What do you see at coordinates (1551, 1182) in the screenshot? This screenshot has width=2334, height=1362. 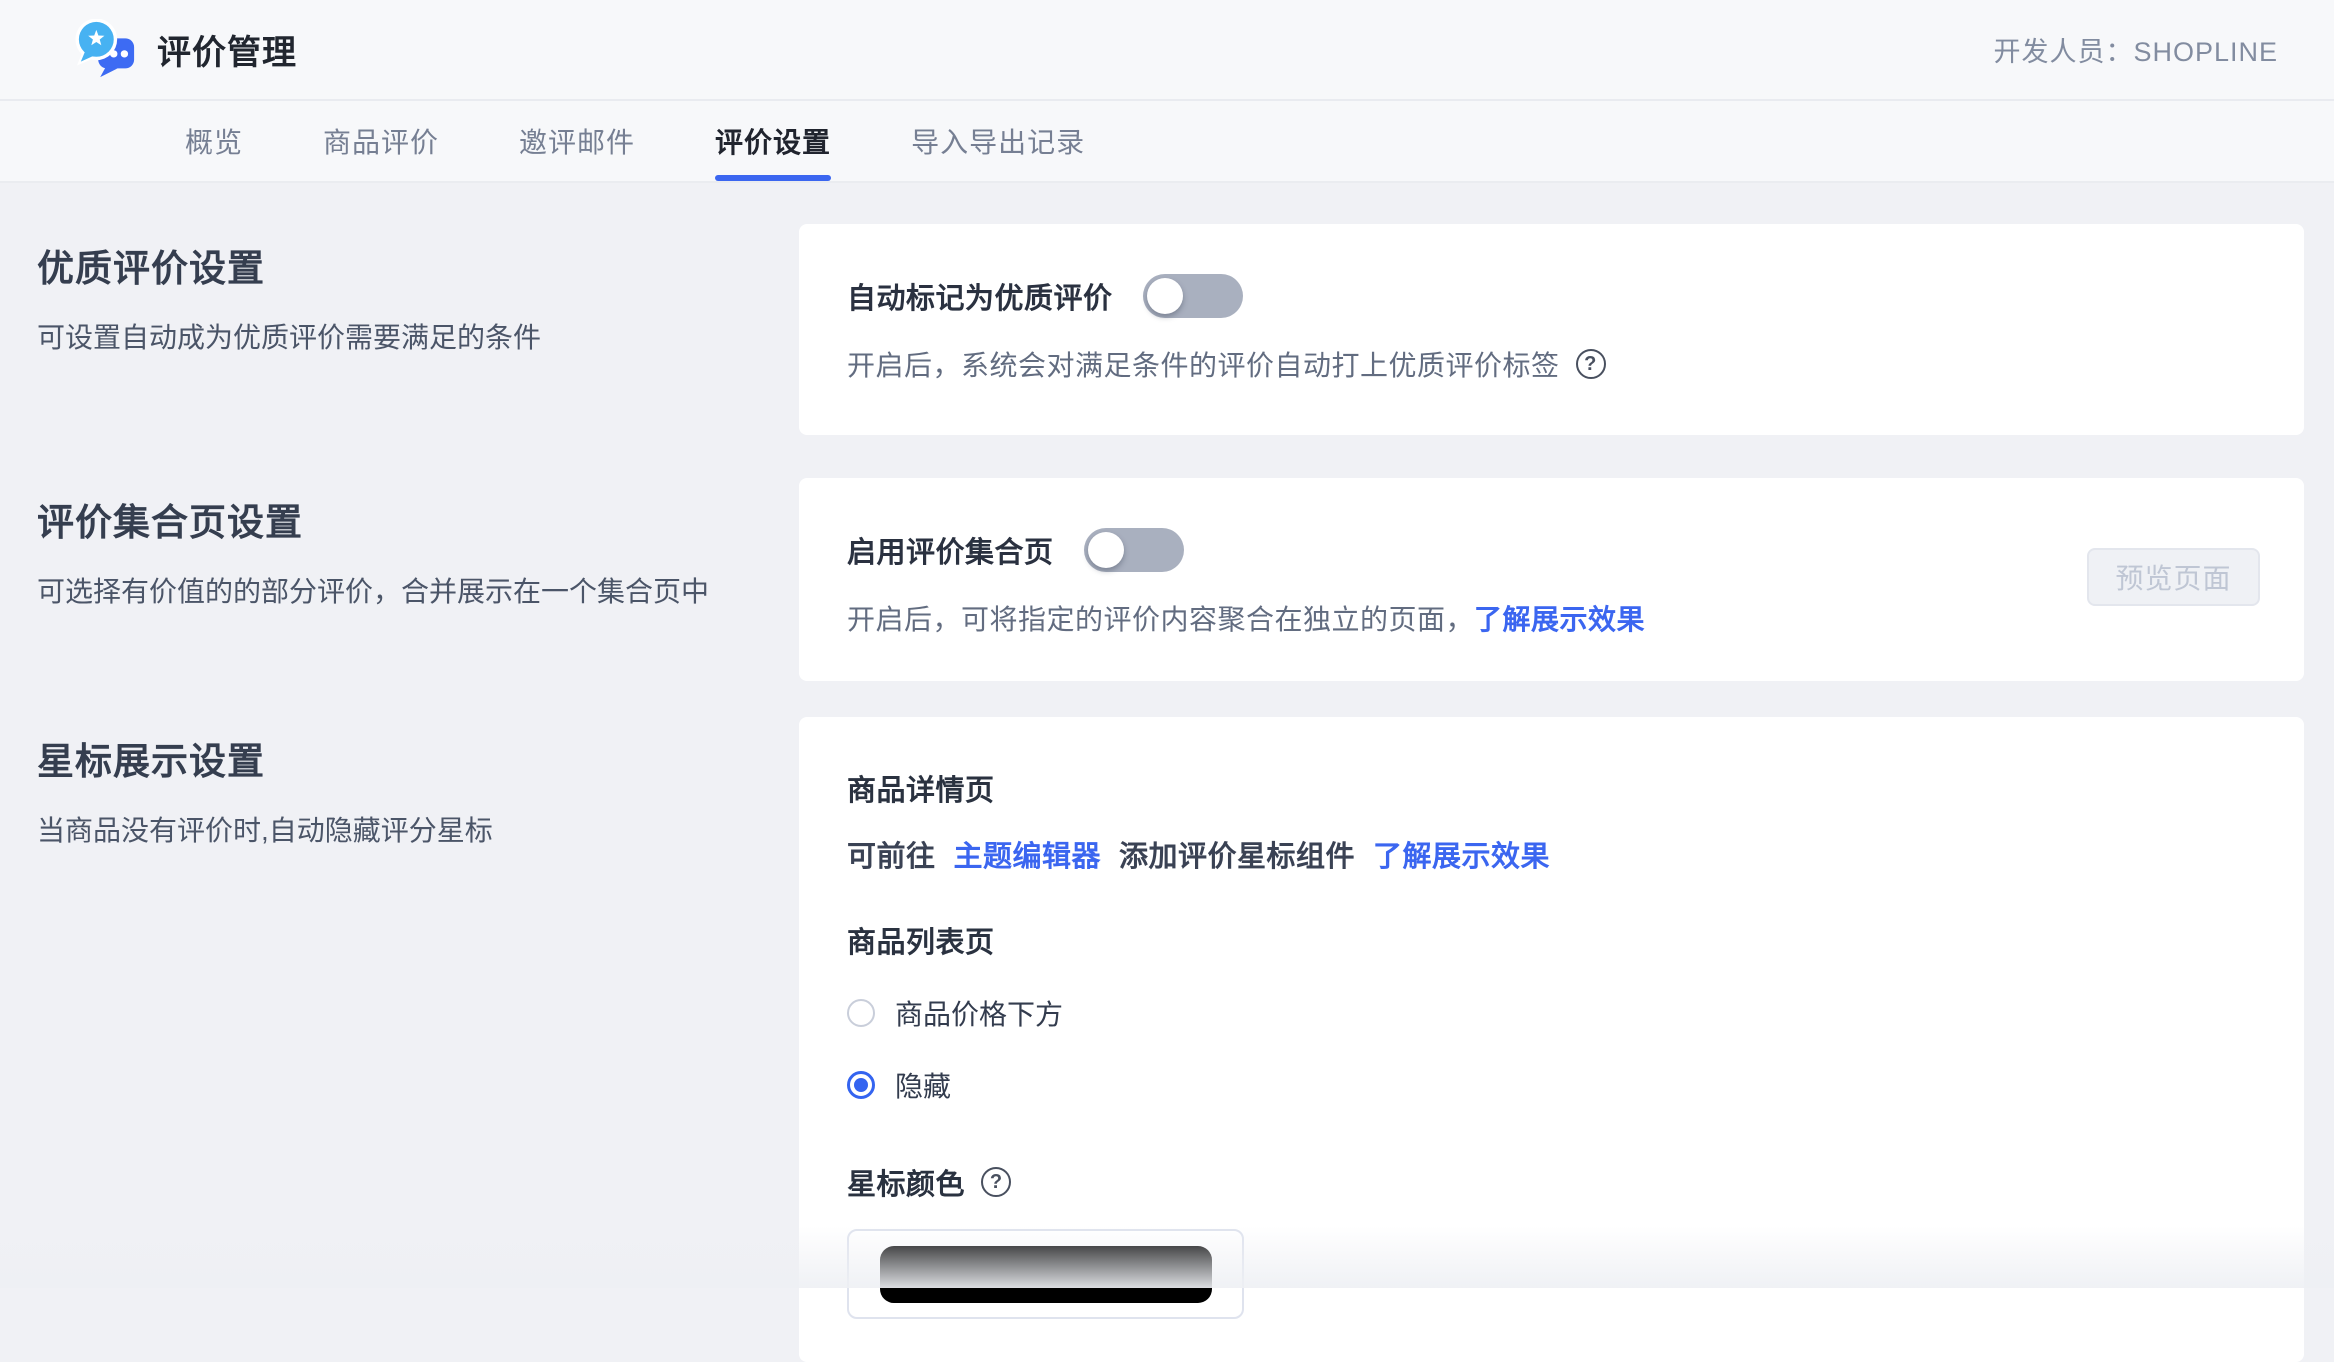 I see `star-color-label-row: 星标颜色 ?` at bounding box center [1551, 1182].